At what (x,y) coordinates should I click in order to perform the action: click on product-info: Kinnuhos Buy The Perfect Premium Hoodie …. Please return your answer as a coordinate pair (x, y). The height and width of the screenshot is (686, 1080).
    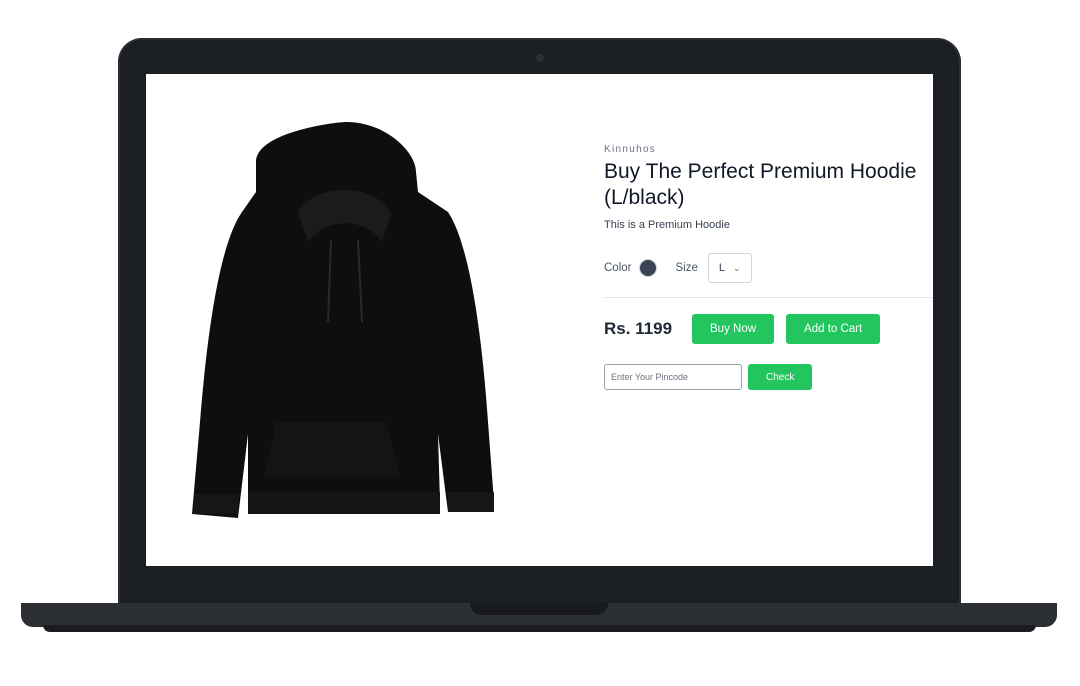
    Looking at the image, I should click on (768, 267).